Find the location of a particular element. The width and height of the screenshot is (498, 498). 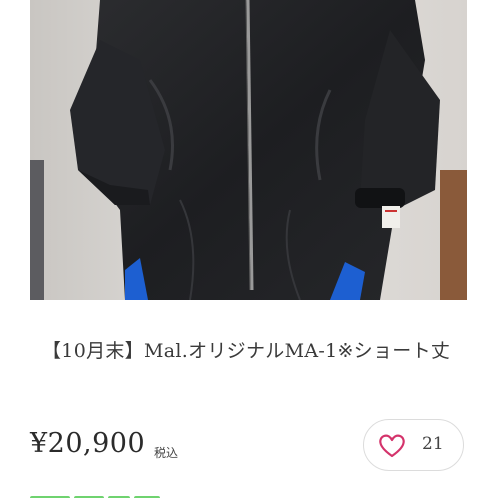

heart-outline-icon is located at coordinates (392, 446).